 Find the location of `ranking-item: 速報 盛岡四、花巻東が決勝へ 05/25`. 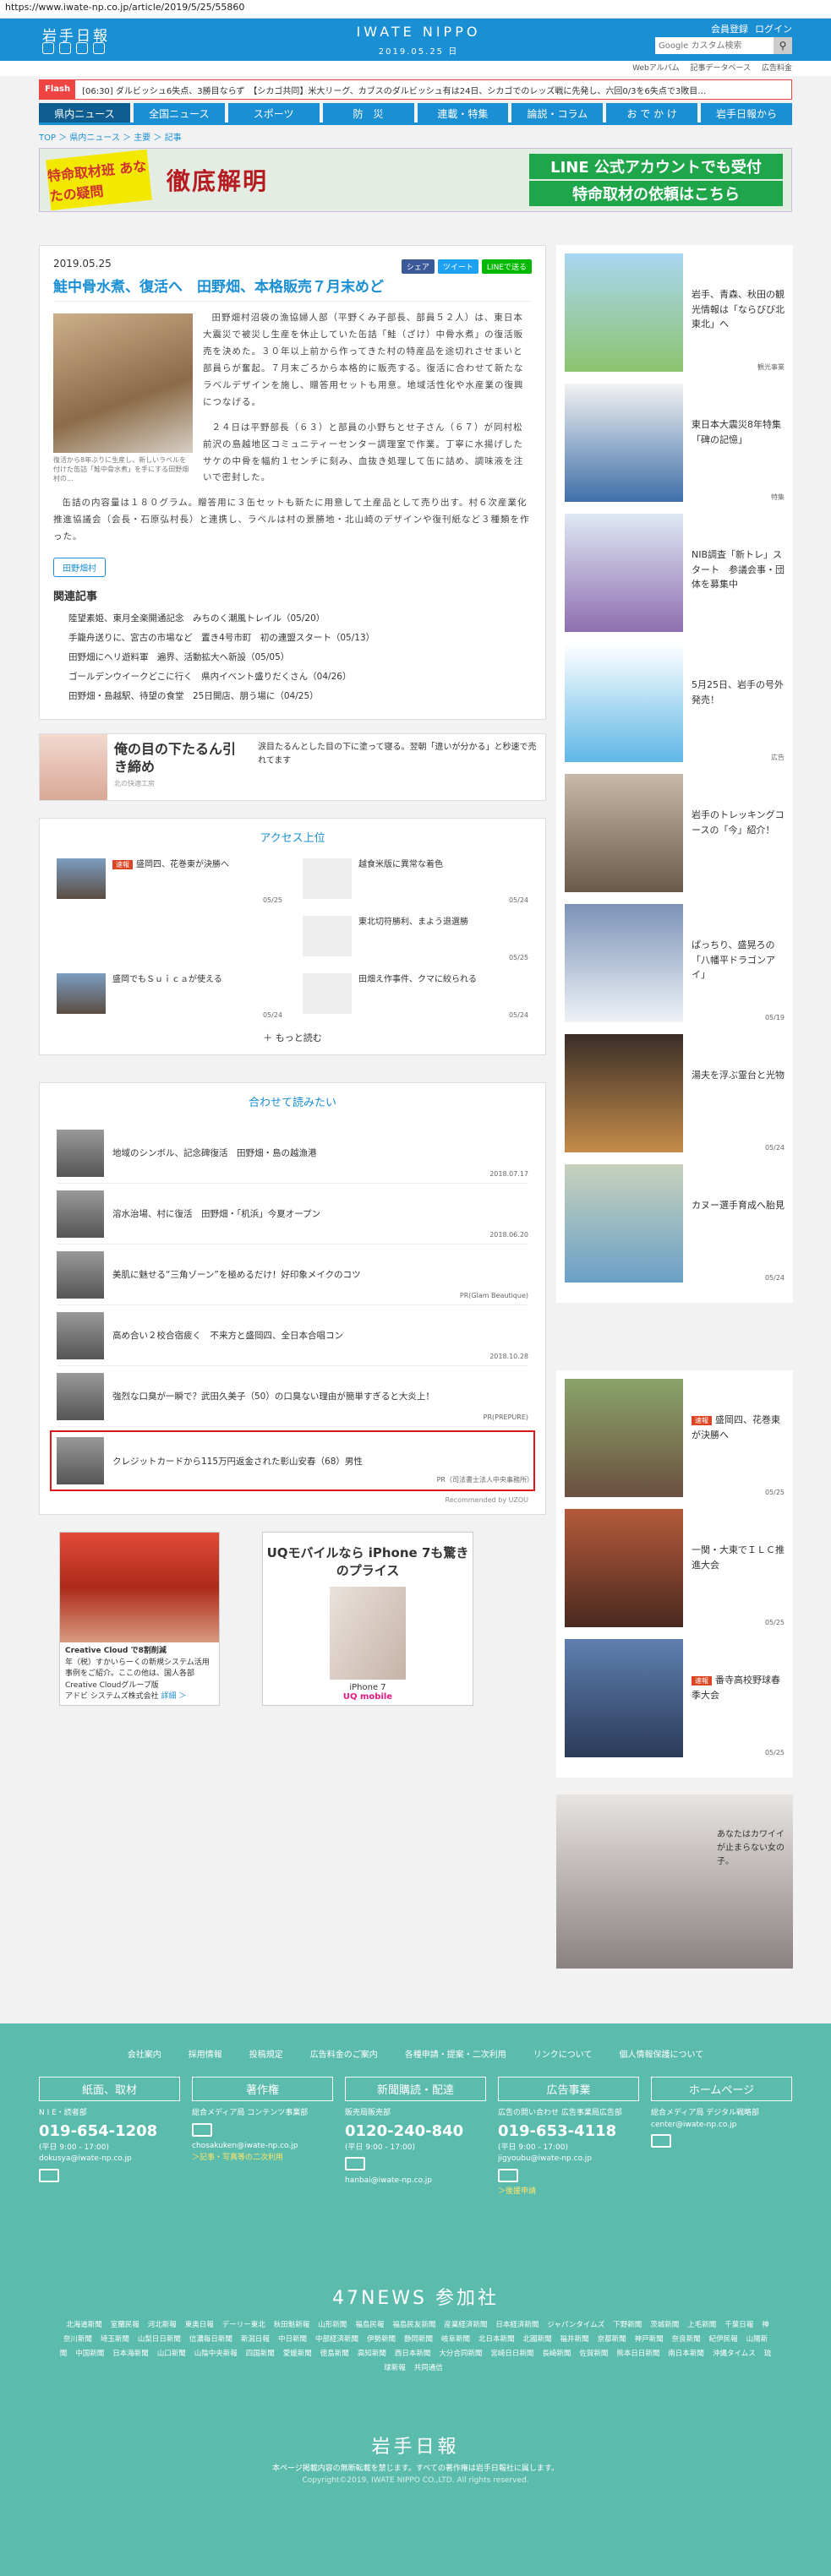

ranking-item: 速報 盛岡四、花巻東が決勝へ 05/25 is located at coordinates (169, 881).